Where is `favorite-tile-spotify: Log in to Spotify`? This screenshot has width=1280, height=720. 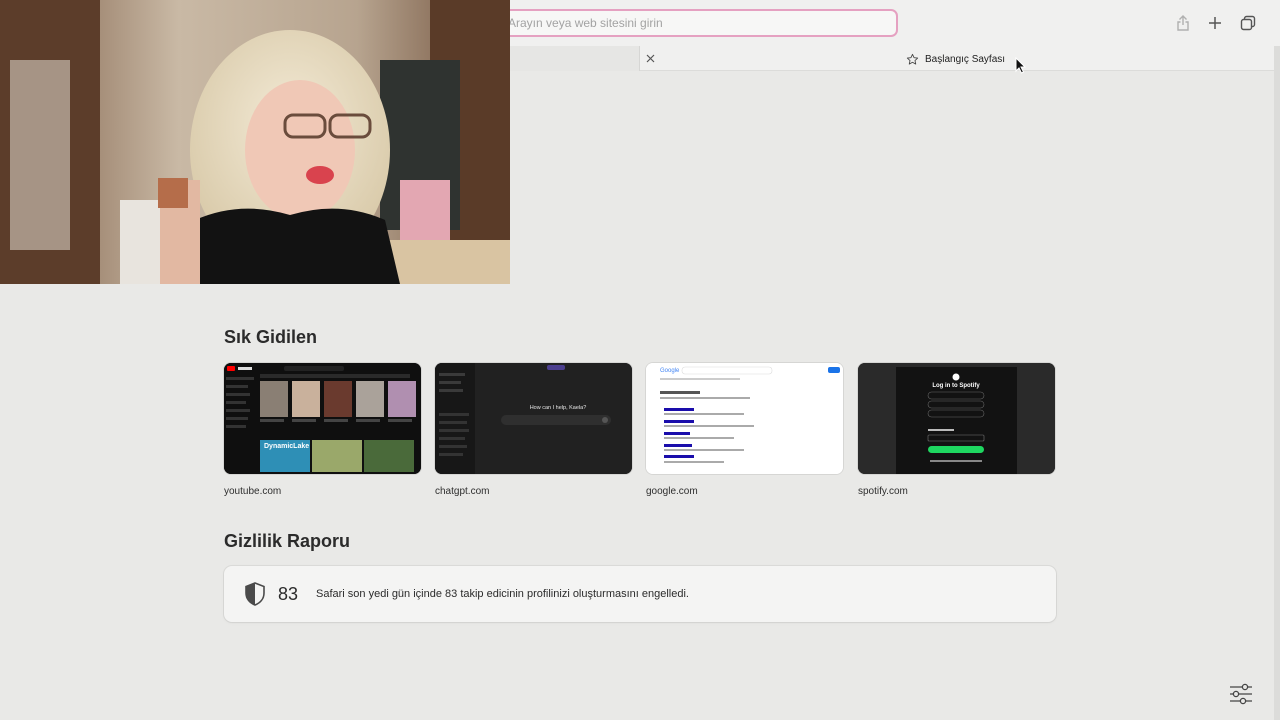
favorite-tile-spotify: Log in to Spotify is located at coordinates (956, 418).